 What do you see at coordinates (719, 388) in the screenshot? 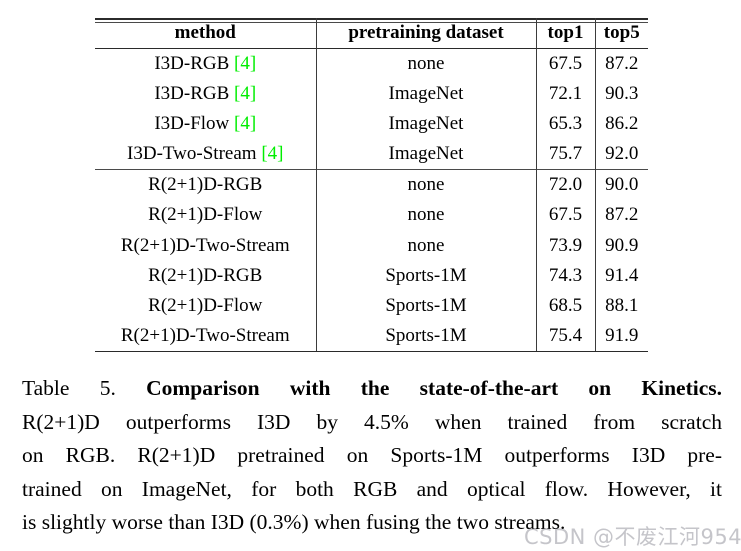
I see `caption-title-period: .` at bounding box center [719, 388].